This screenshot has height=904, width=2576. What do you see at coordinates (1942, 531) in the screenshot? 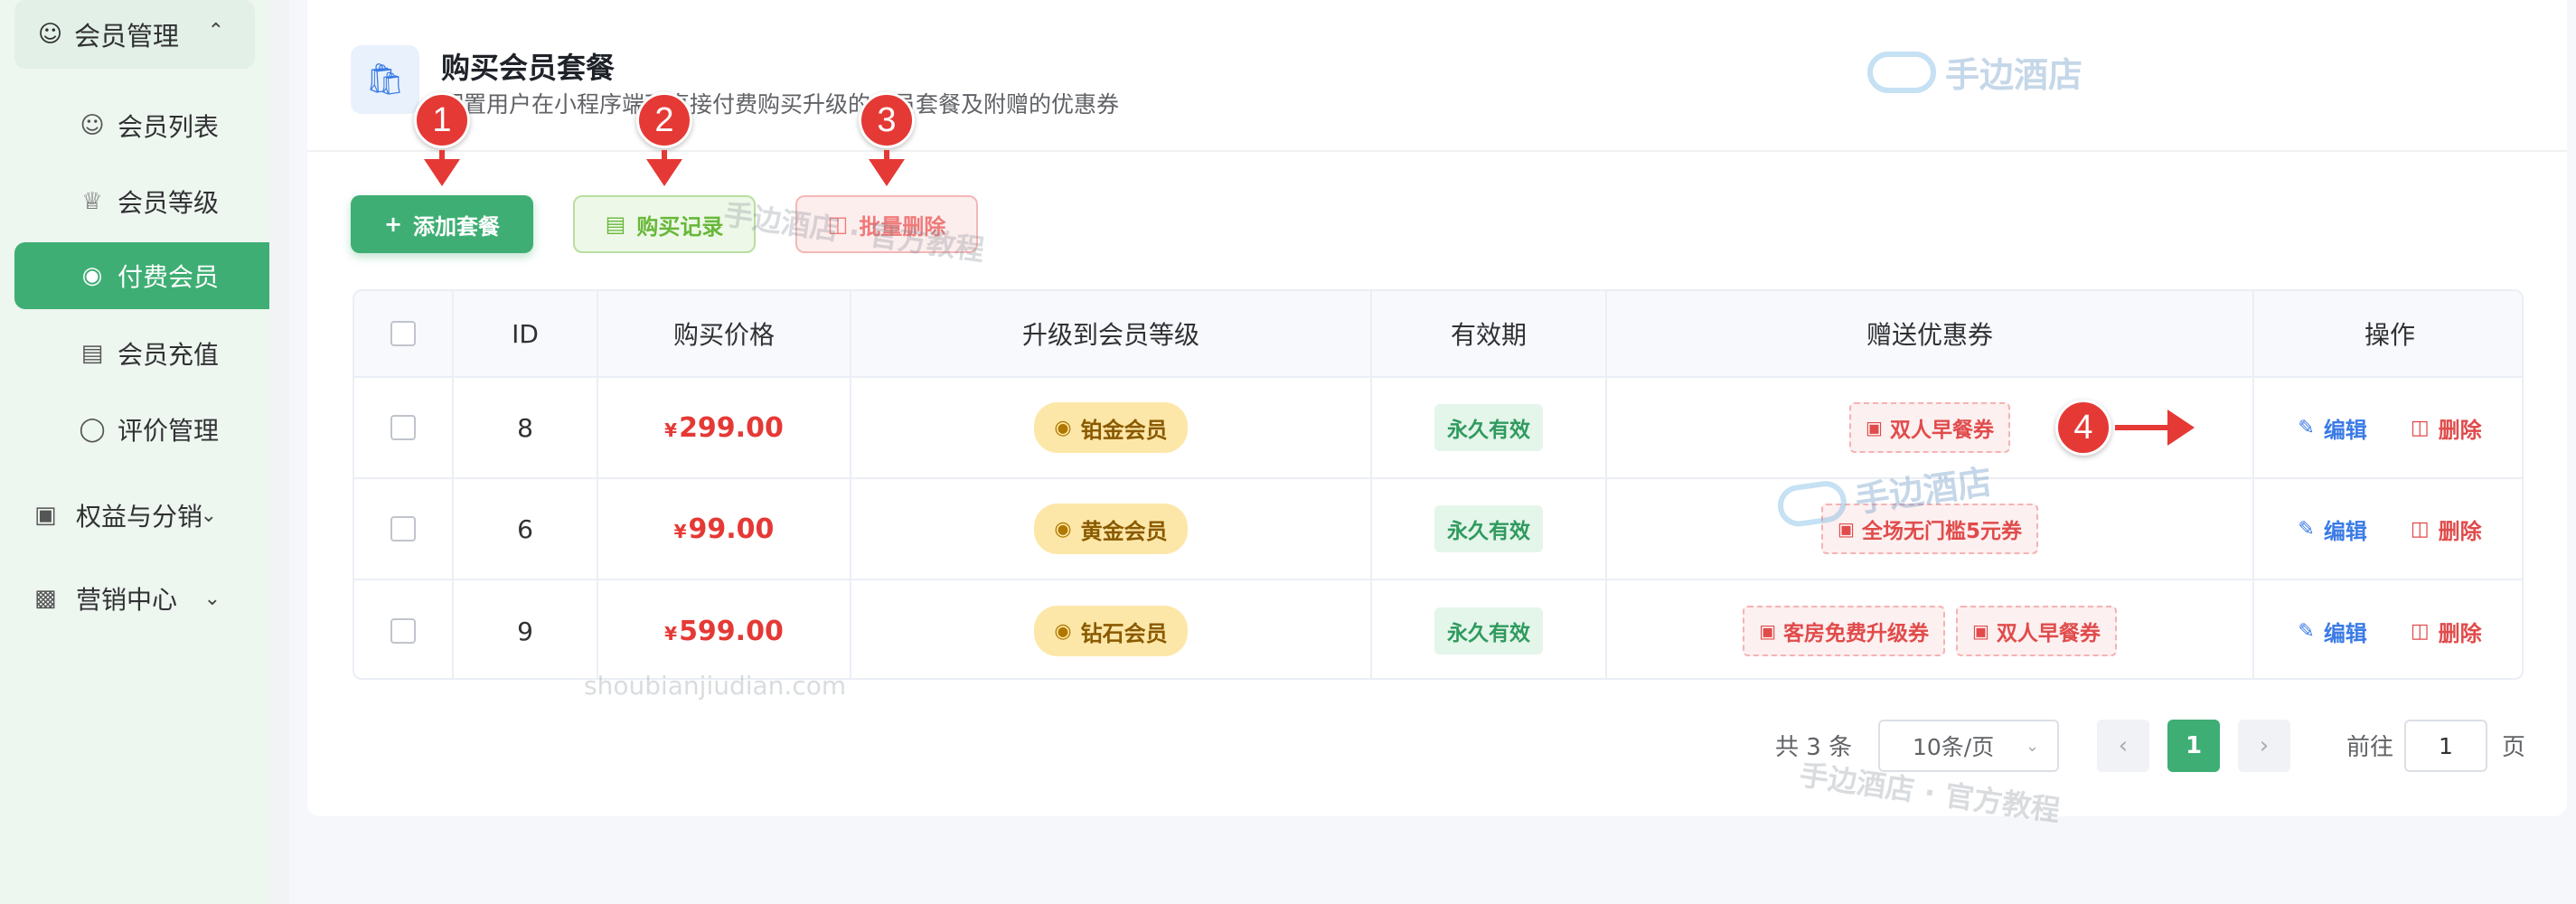
I see `coupon-label: 全场无门槛5元券` at bounding box center [1942, 531].